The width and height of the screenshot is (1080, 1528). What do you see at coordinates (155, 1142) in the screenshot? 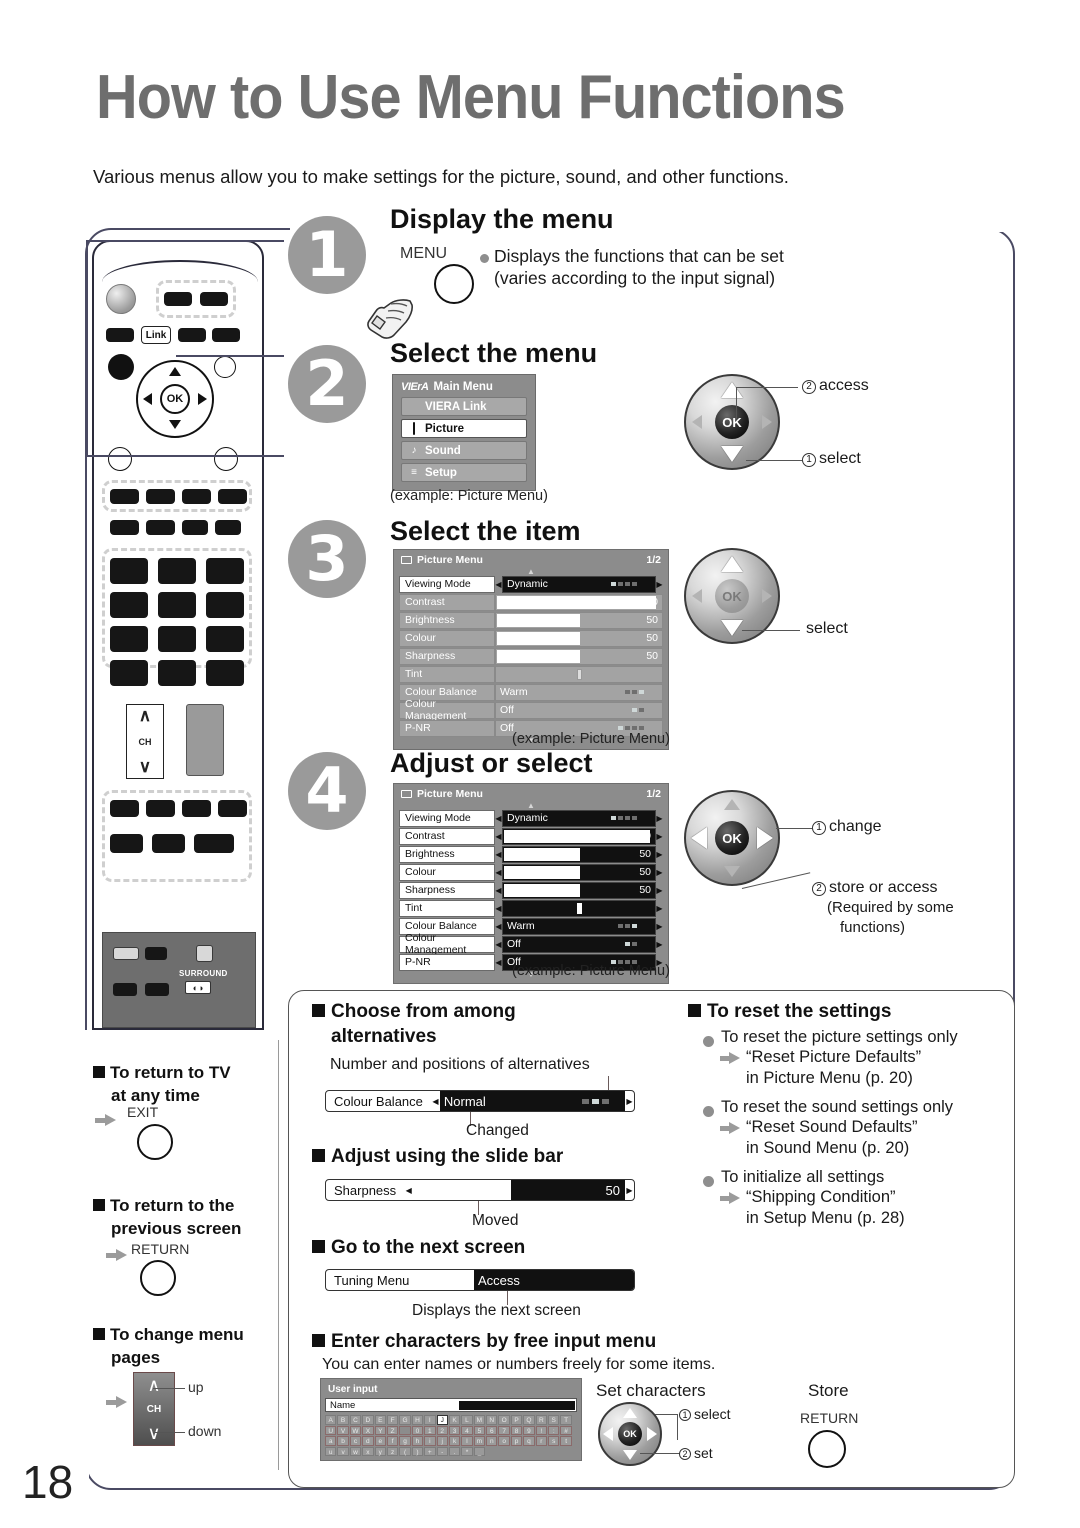
I see `exit-key-circle` at bounding box center [155, 1142].